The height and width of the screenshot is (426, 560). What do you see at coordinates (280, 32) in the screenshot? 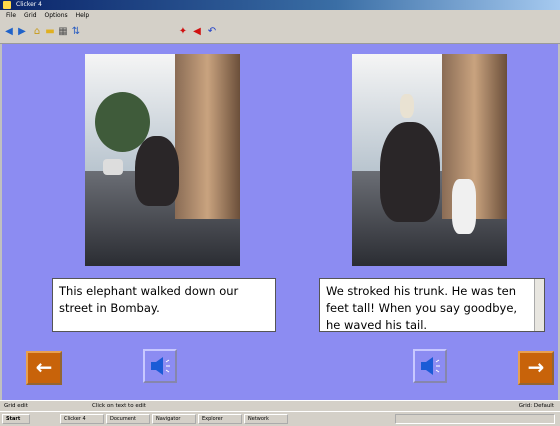
I see `toolbar: ◀ ▶ ⌂ ▬ ▦ ⇅ ✦ ◀ ↶` at bounding box center [280, 32].